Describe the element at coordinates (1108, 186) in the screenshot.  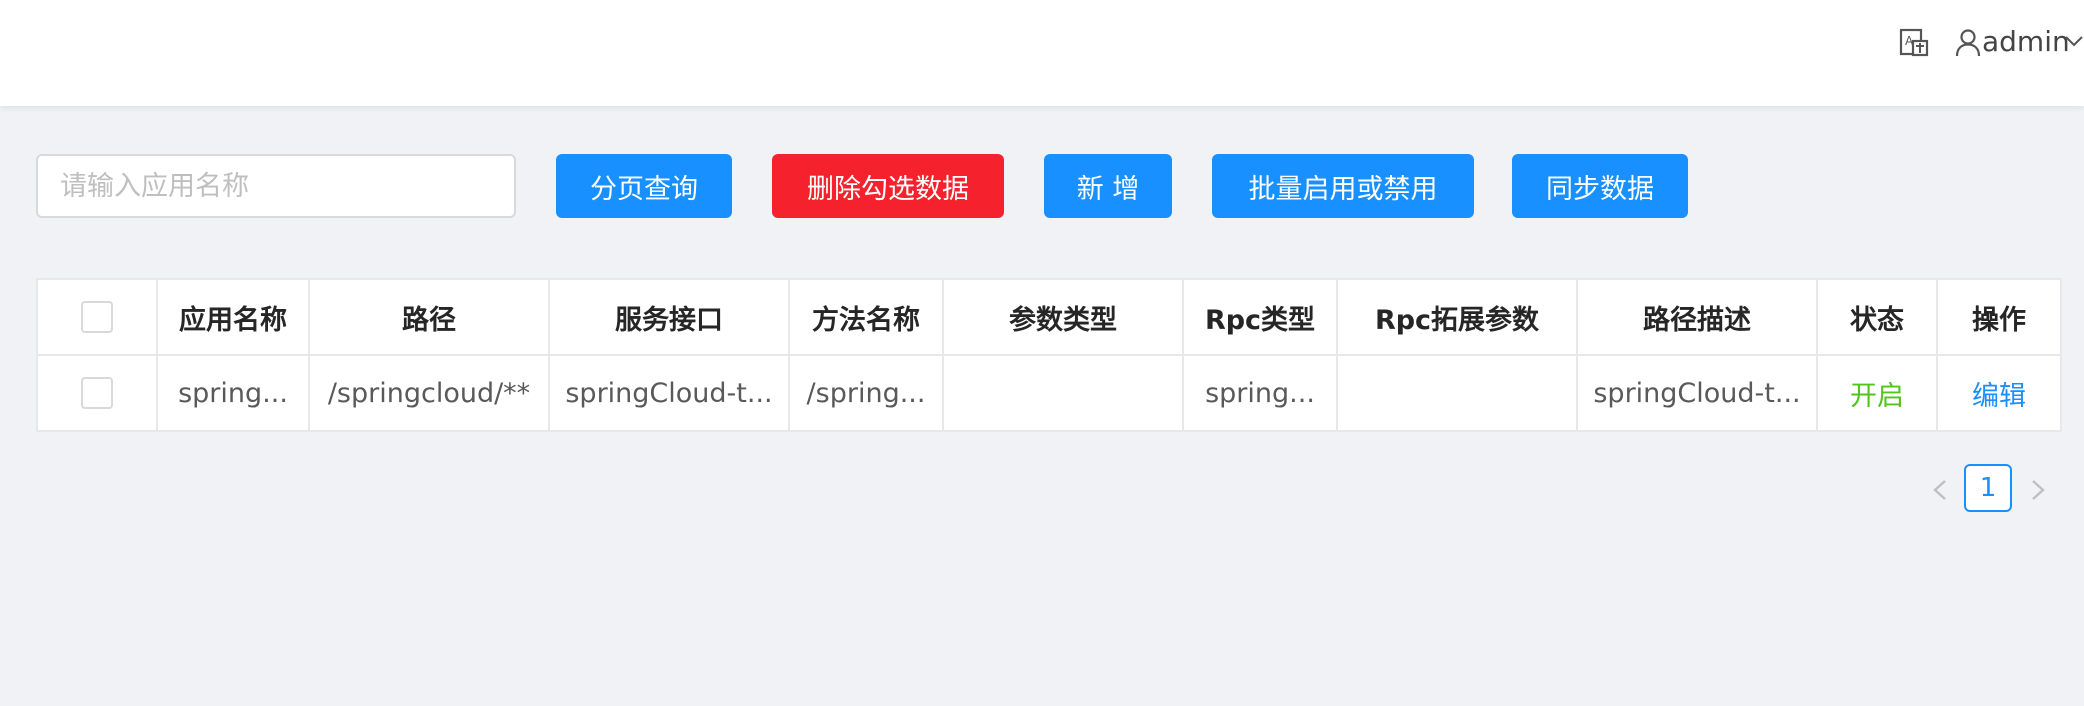
I see `add-button: 新 增` at that location.